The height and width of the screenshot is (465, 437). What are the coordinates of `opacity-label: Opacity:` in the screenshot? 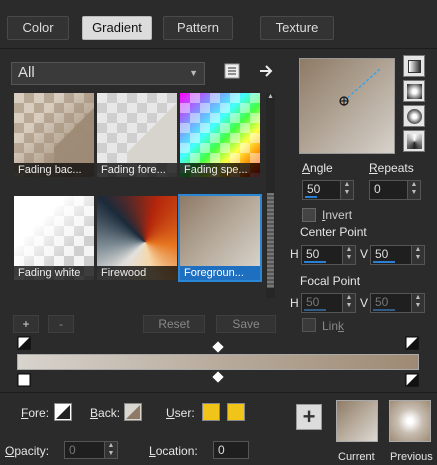 It's located at (27, 451).